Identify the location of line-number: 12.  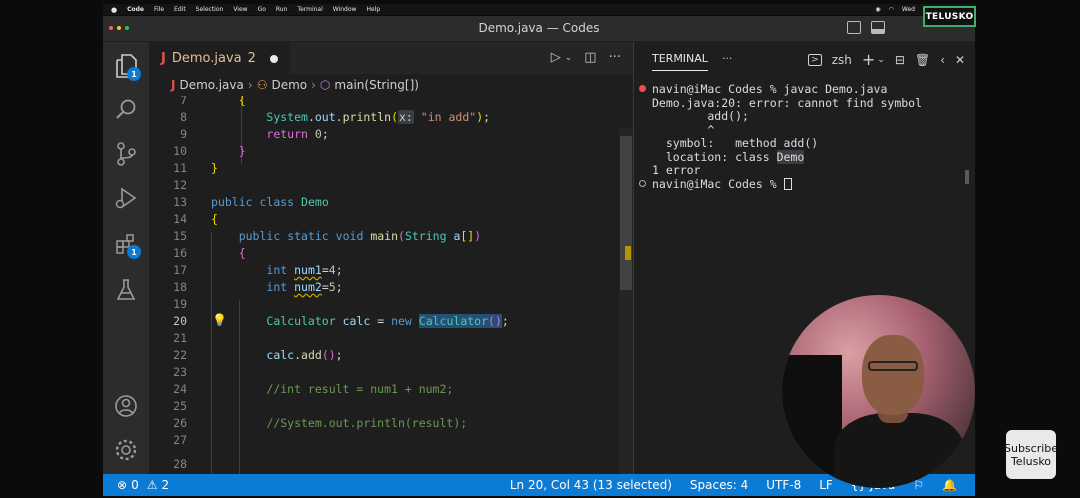
(180, 185).